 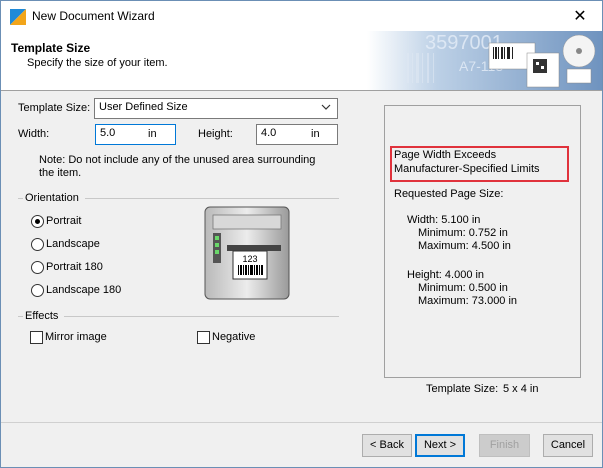 What do you see at coordinates (269, 133) in the screenshot?
I see `height-value: 4.0` at bounding box center [269, 133].